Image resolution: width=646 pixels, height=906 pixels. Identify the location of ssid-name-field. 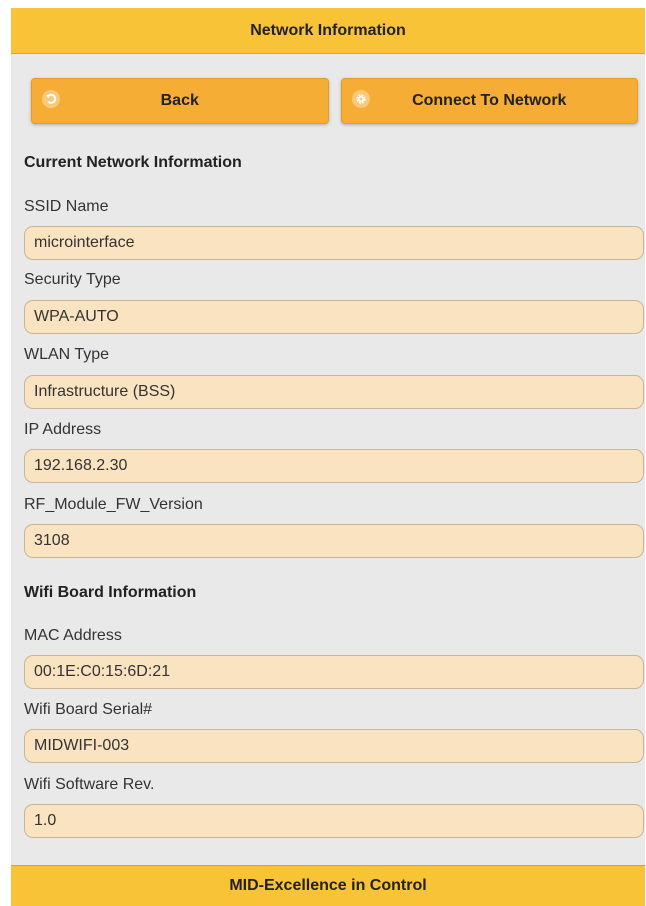
(334, 243).